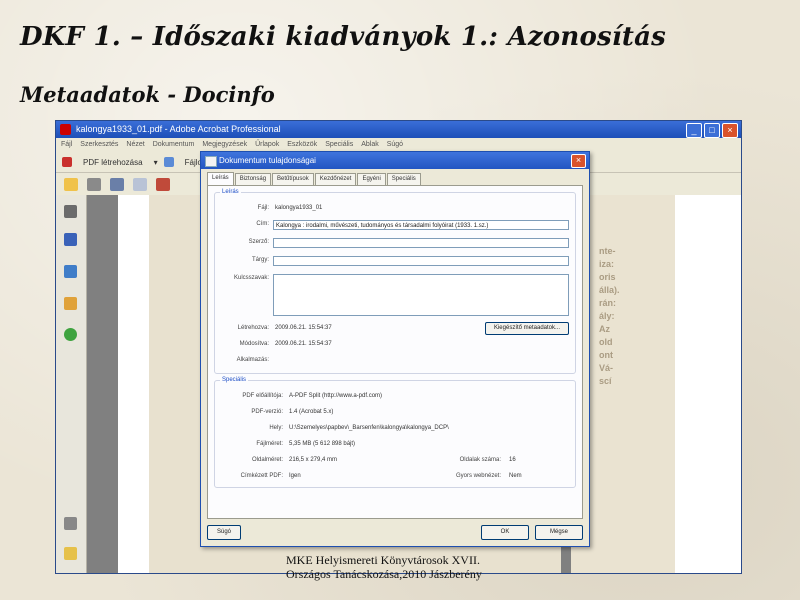 This screenshot has width=800, height=600. What do you see at coordinates (708, 384) in the screenshot?
I see `right-blank-area` at bounding box center [708, 384].